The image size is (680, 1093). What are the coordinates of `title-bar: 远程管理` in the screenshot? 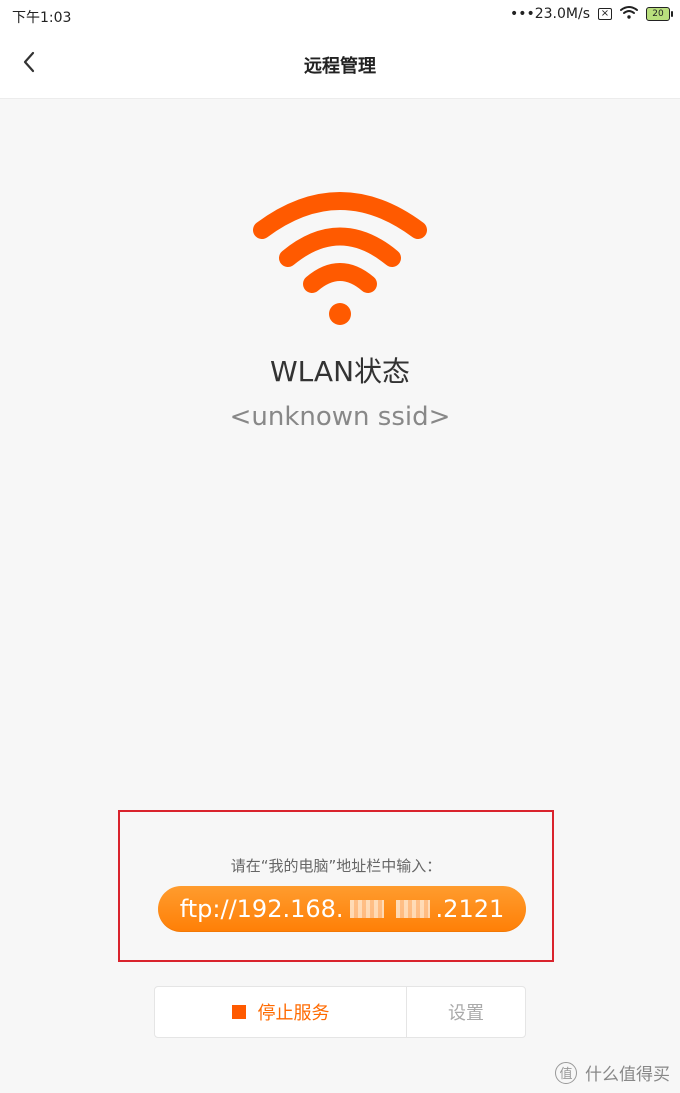 It's located at (340, 64).